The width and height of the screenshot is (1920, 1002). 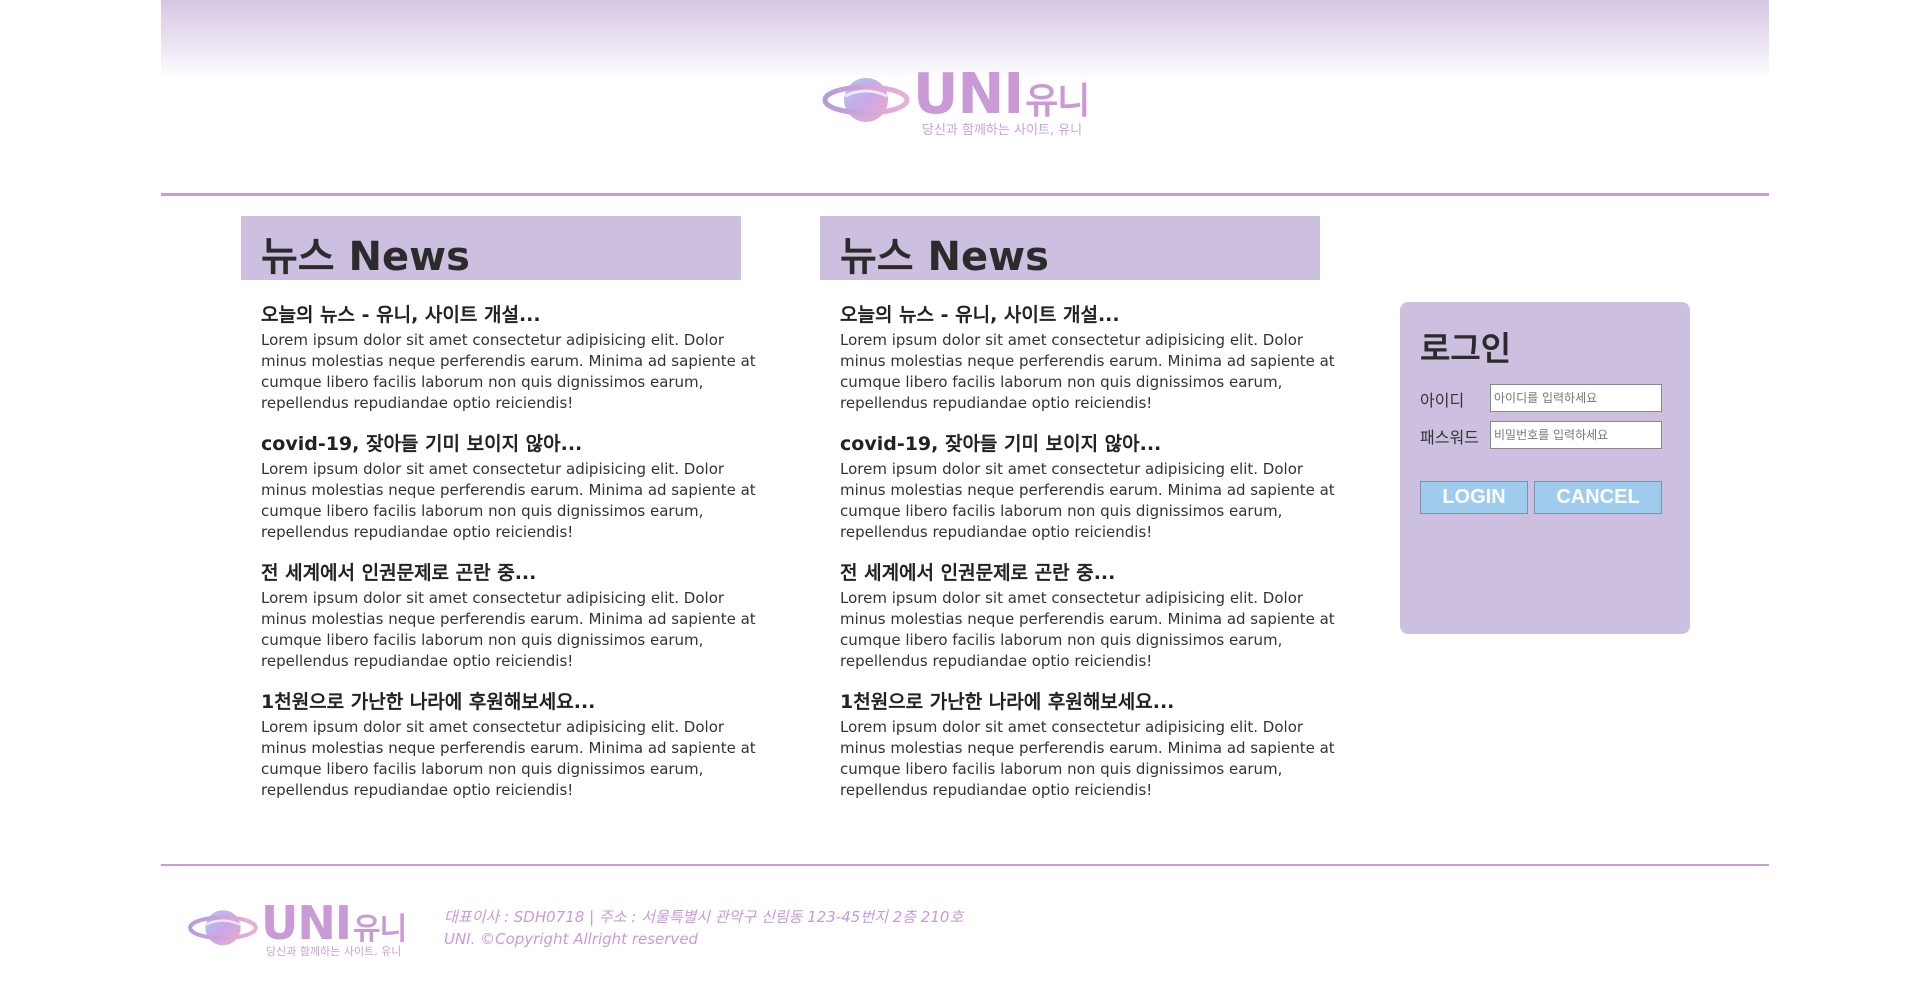 I want to click on password-input, so click(x=1576, y=435).